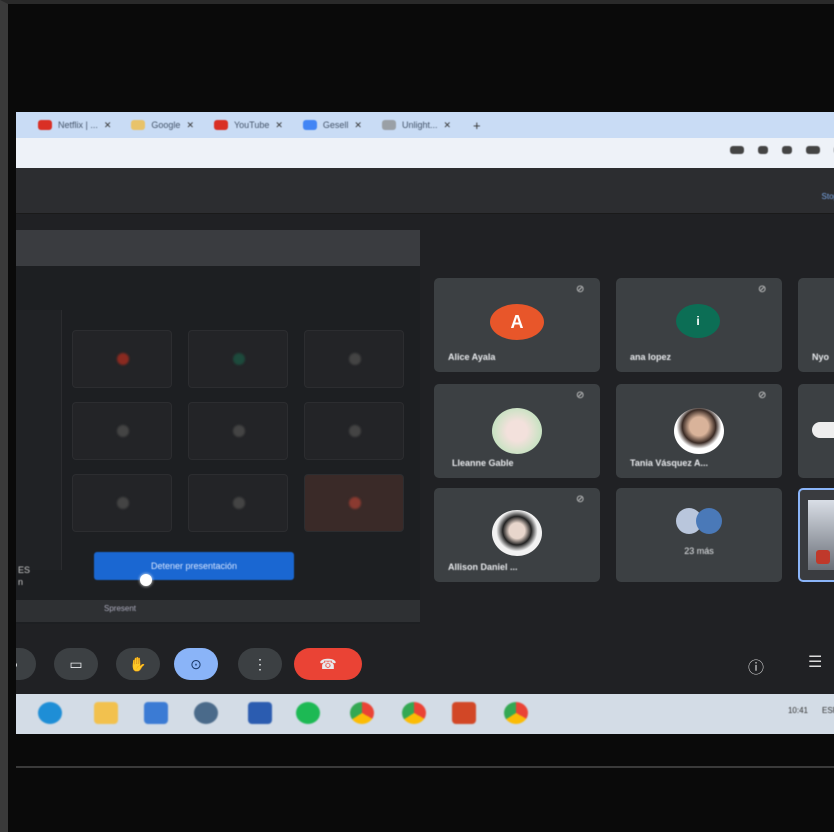  Describe the element at coordinates (517, 431) in the screenshot. I see `participant-tile: ⊘ Lleanne Gable` at that location.